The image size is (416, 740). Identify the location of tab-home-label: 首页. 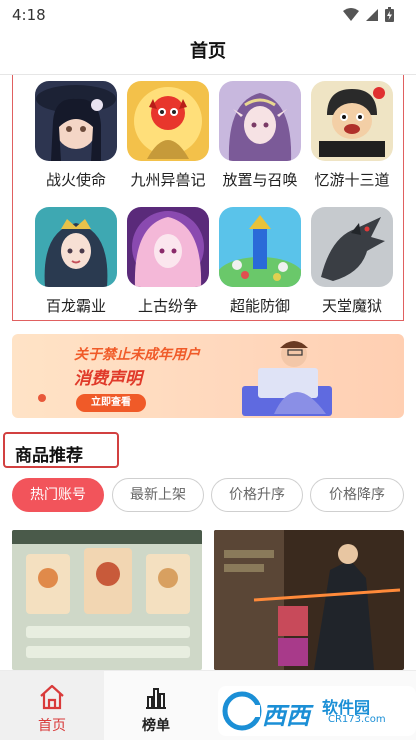
(52, 726).